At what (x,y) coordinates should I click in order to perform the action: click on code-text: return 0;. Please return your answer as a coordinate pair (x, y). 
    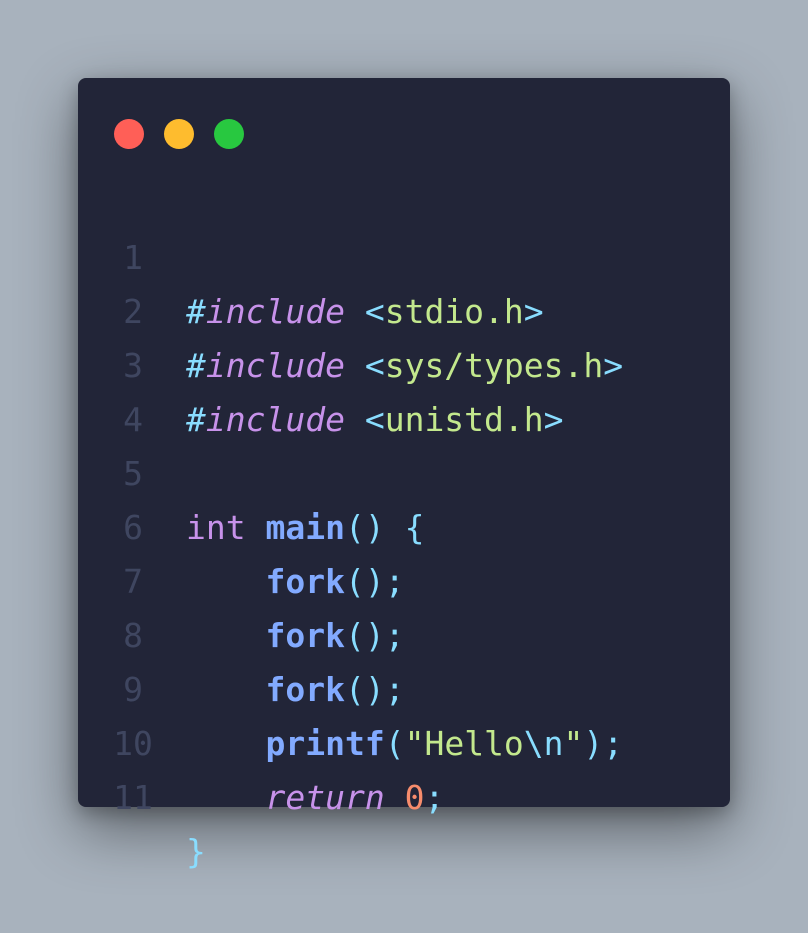
    Looking at the image, I should click on (315, 798).